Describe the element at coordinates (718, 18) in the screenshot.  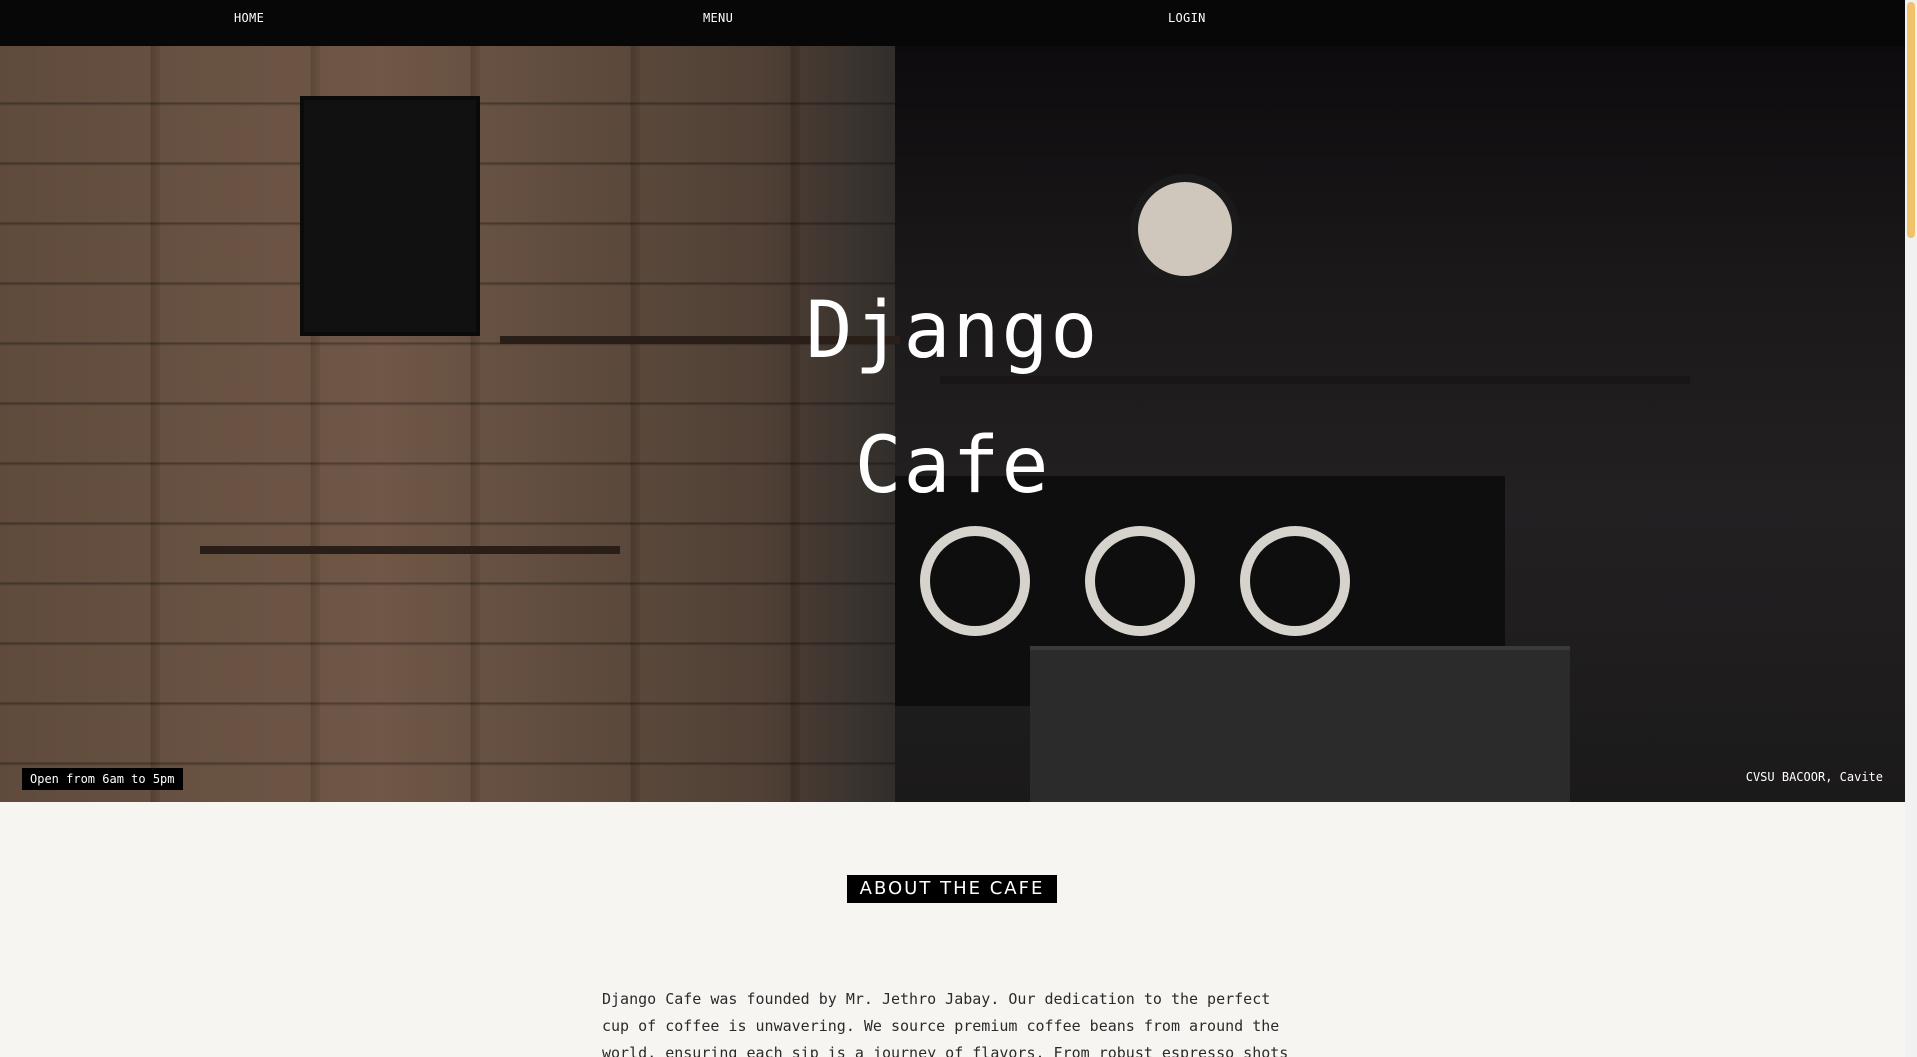
I see `nav-menu-link: MENU` at that location.